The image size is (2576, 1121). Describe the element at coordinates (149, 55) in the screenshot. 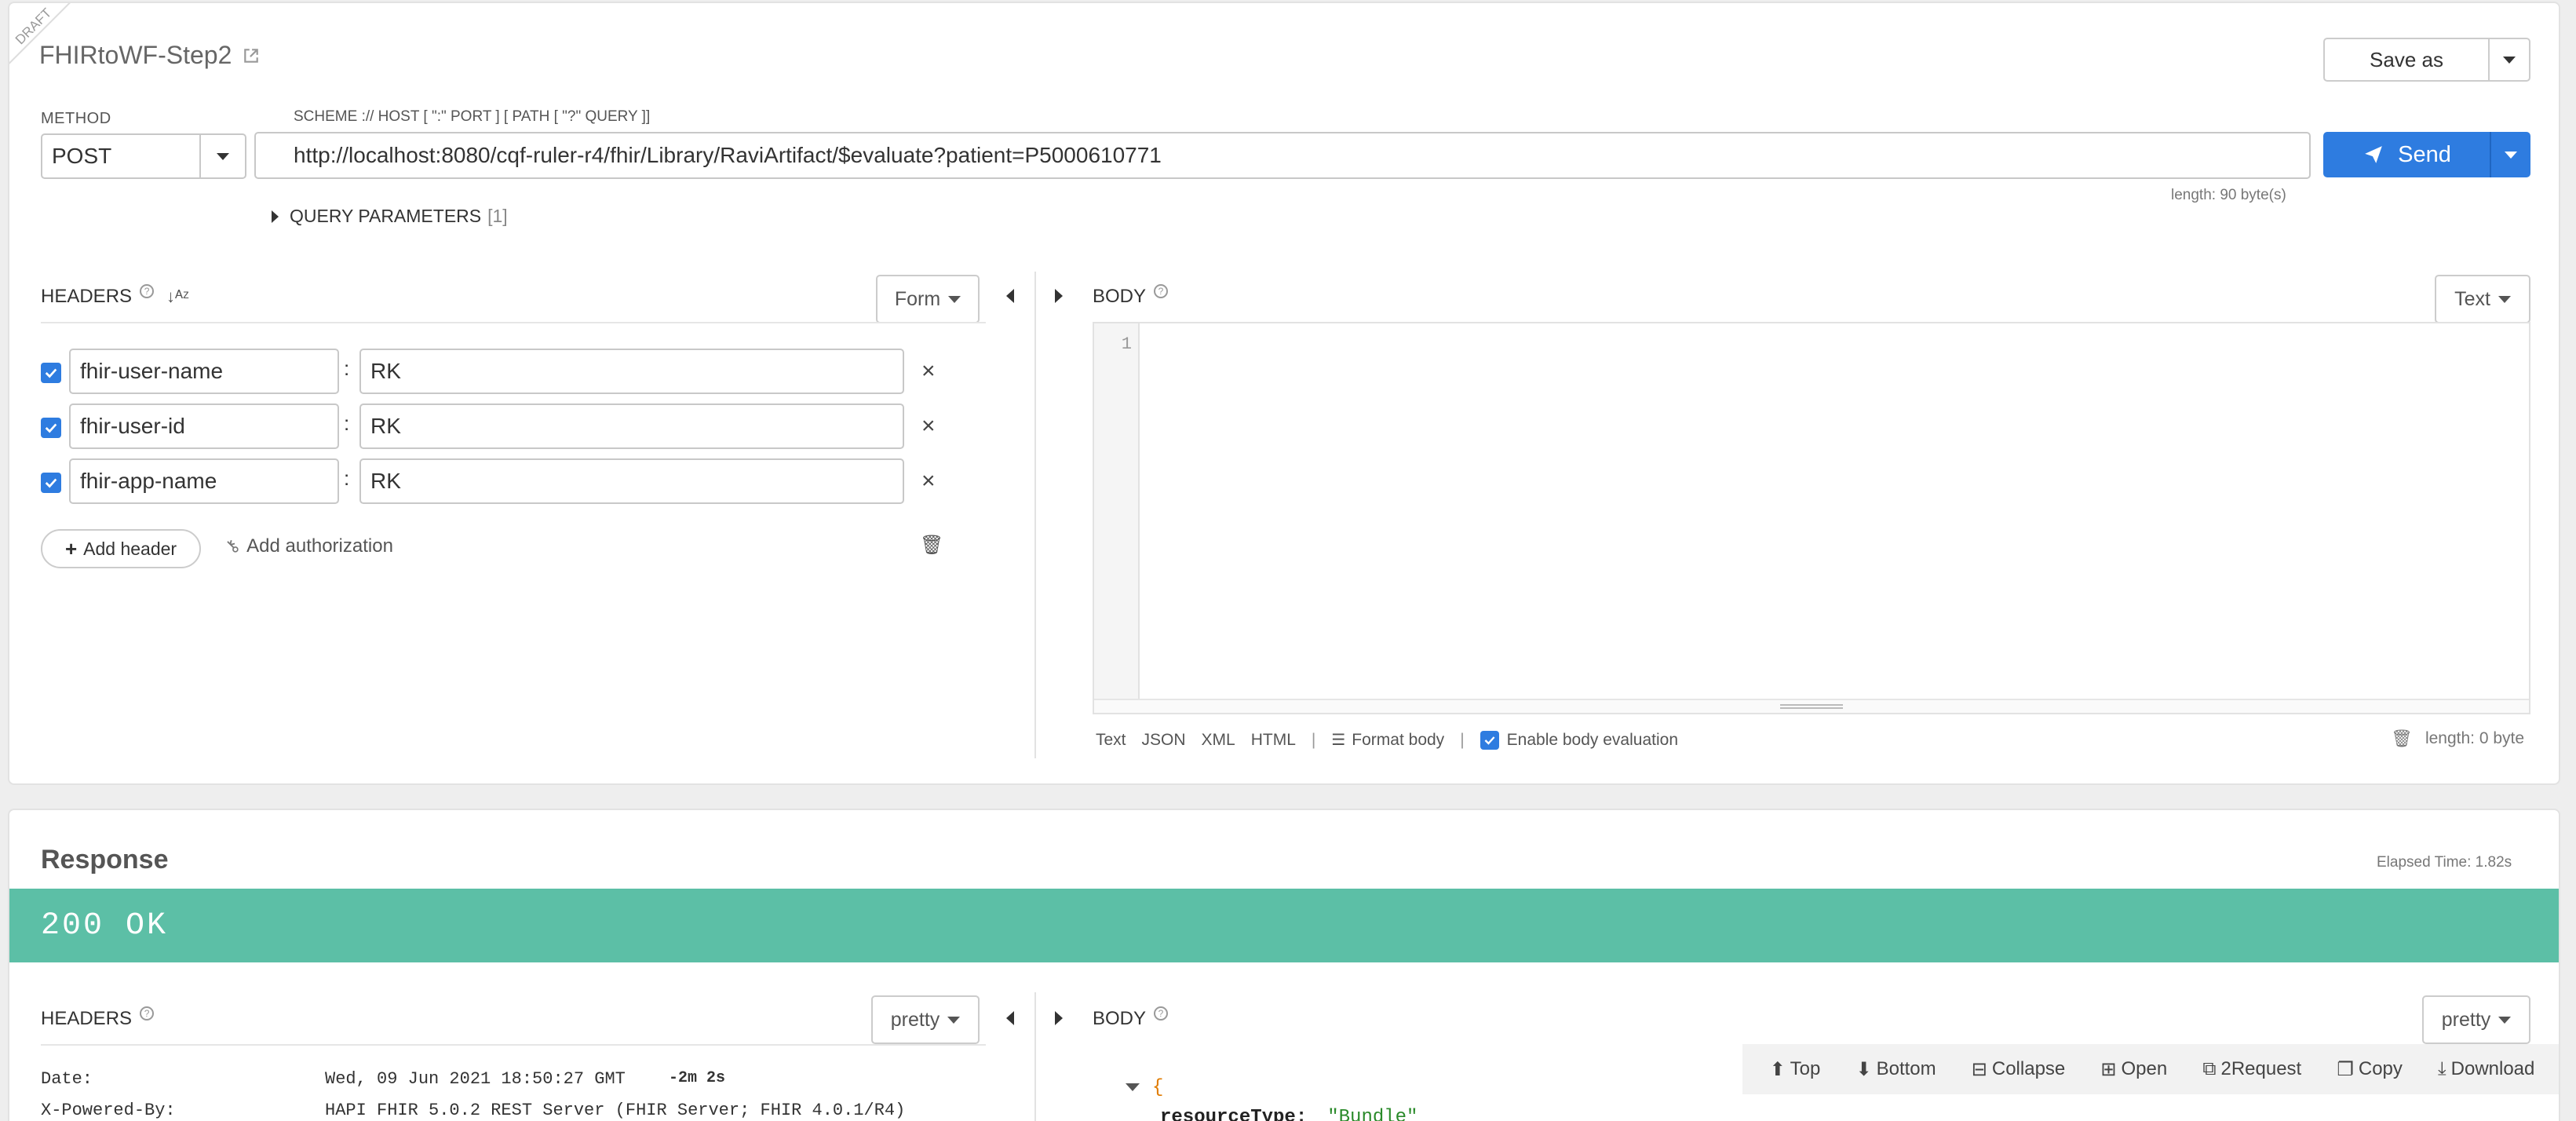

I see `request-title: FHIRtoWF-Step2` at that location.